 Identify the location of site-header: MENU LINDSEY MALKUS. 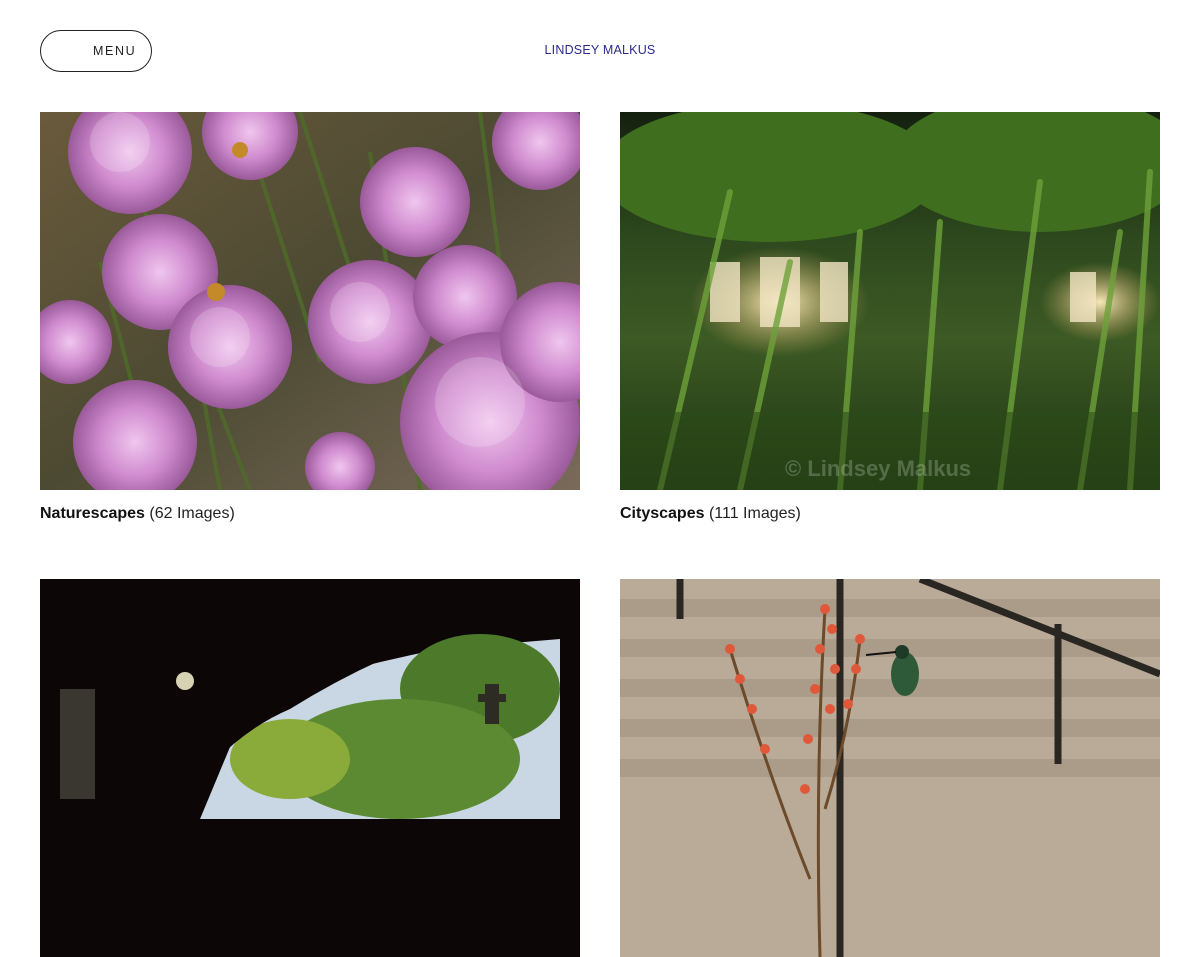
(600, 50).